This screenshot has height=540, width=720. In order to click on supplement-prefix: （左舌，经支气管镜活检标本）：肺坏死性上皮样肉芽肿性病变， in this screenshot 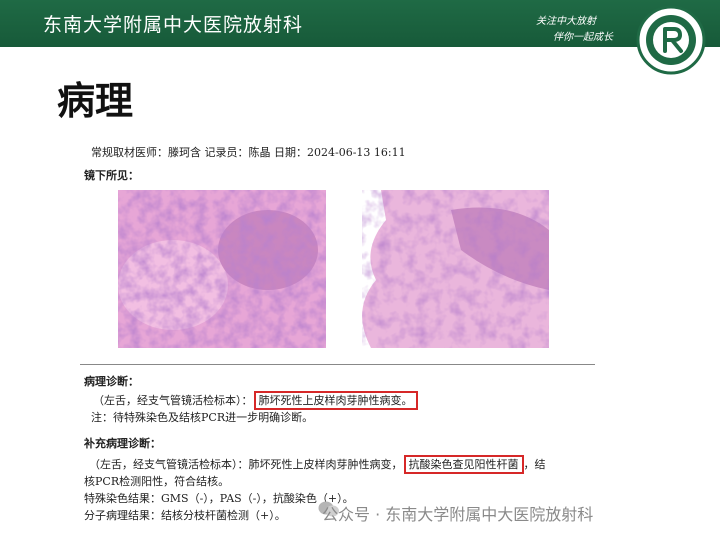, I will do `click(246, 464)`.